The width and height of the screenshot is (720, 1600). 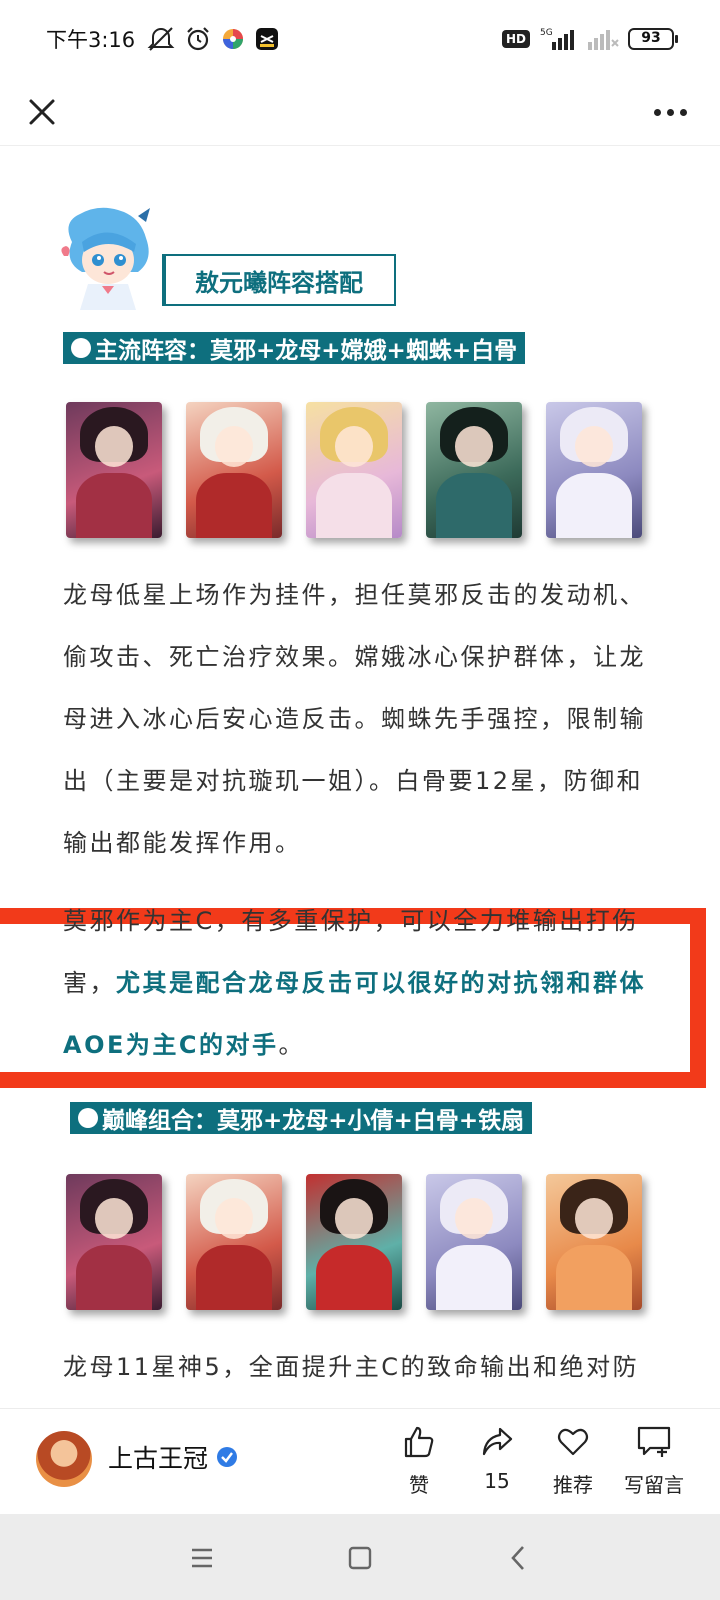 I want to click on thumbs-up-icon, so click(x=419, y=1442).